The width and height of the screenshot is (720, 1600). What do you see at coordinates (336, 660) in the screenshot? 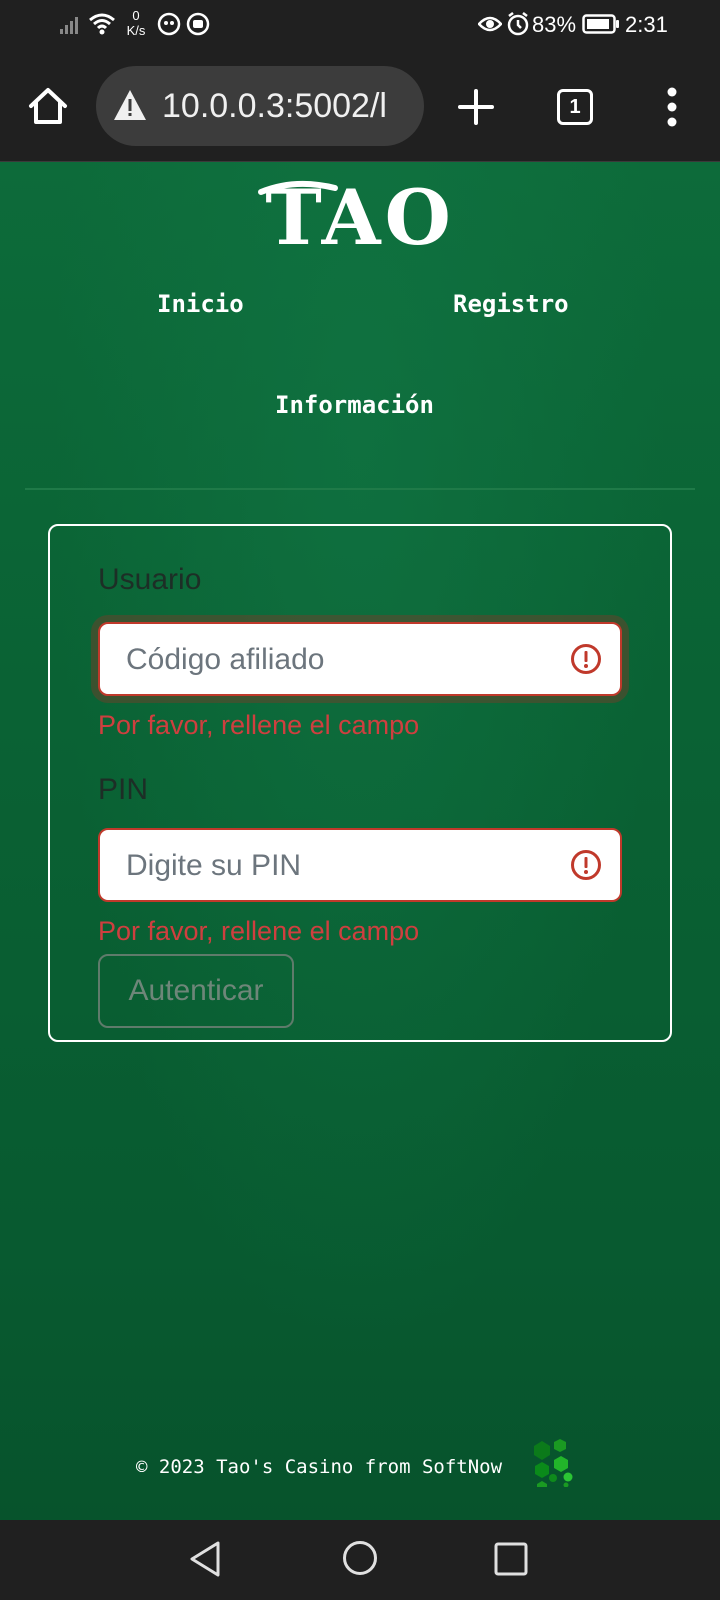
I see `usuario-input` at bounding box center [336, 660].